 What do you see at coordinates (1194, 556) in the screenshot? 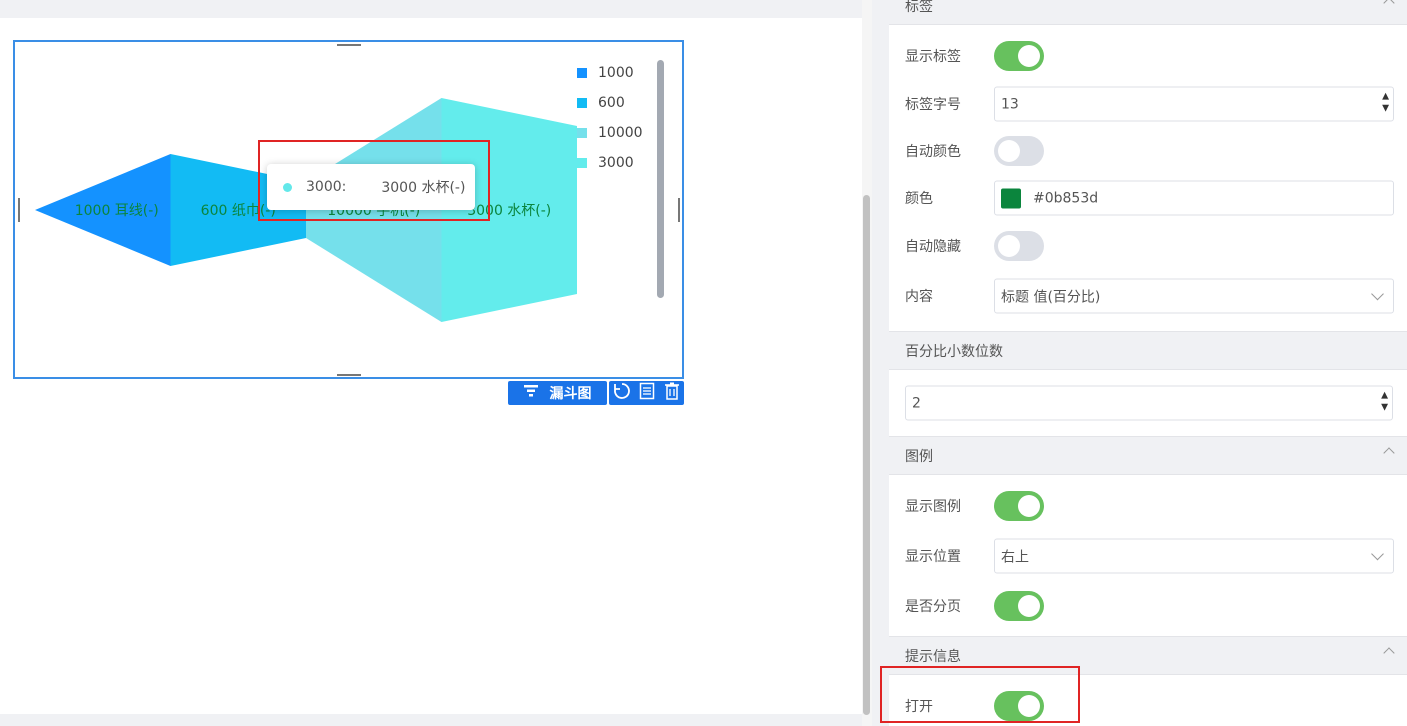
I see `legend-position-select: 右上` at bounding box center [1194, 556].